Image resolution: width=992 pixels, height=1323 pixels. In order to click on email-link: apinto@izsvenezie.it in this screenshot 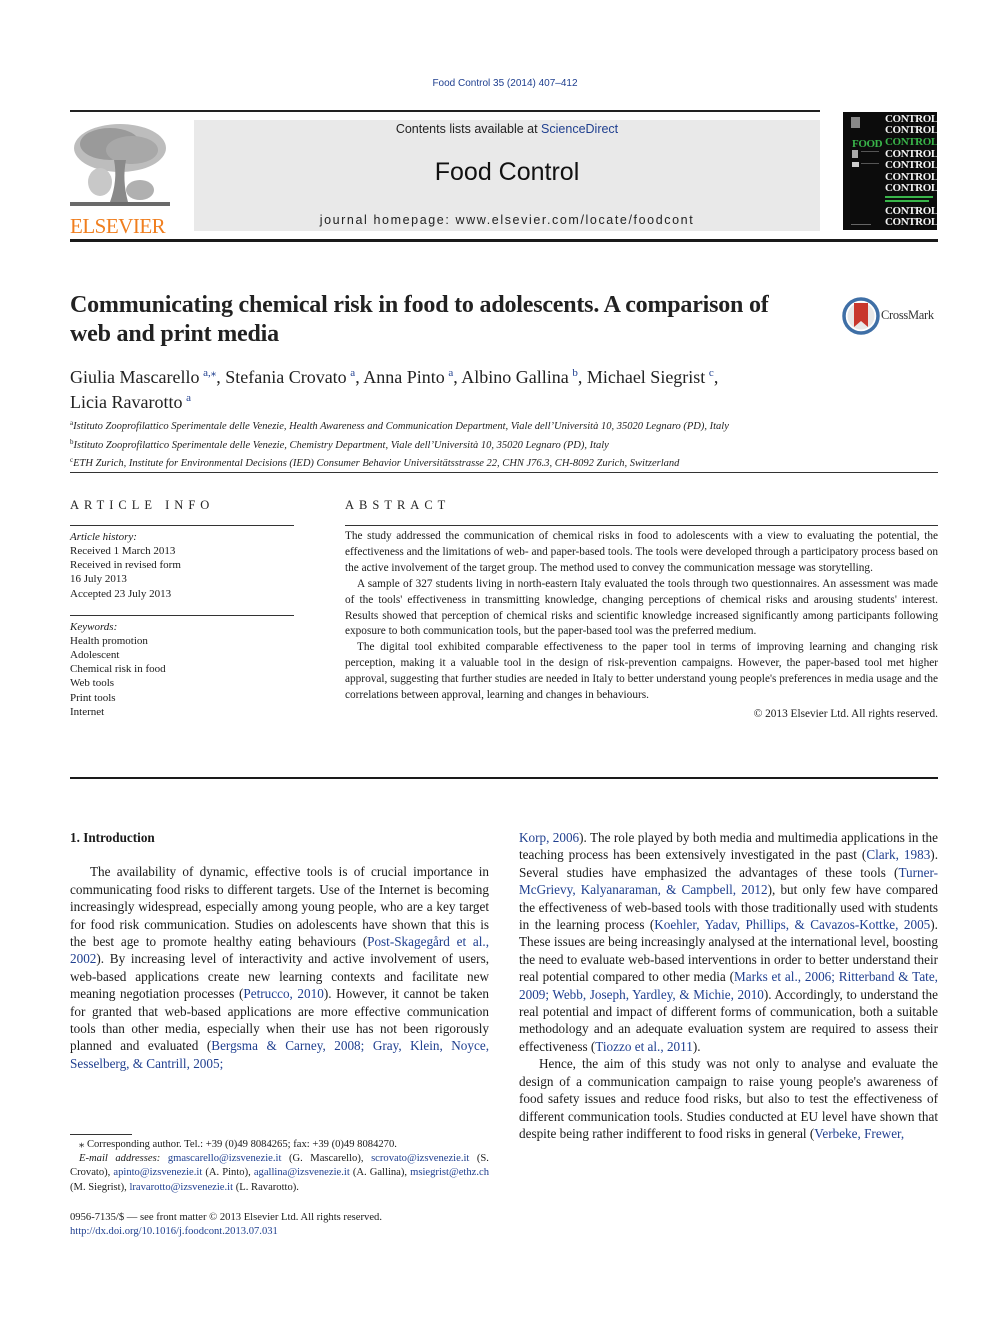, I will do `click(157, 1172)`.